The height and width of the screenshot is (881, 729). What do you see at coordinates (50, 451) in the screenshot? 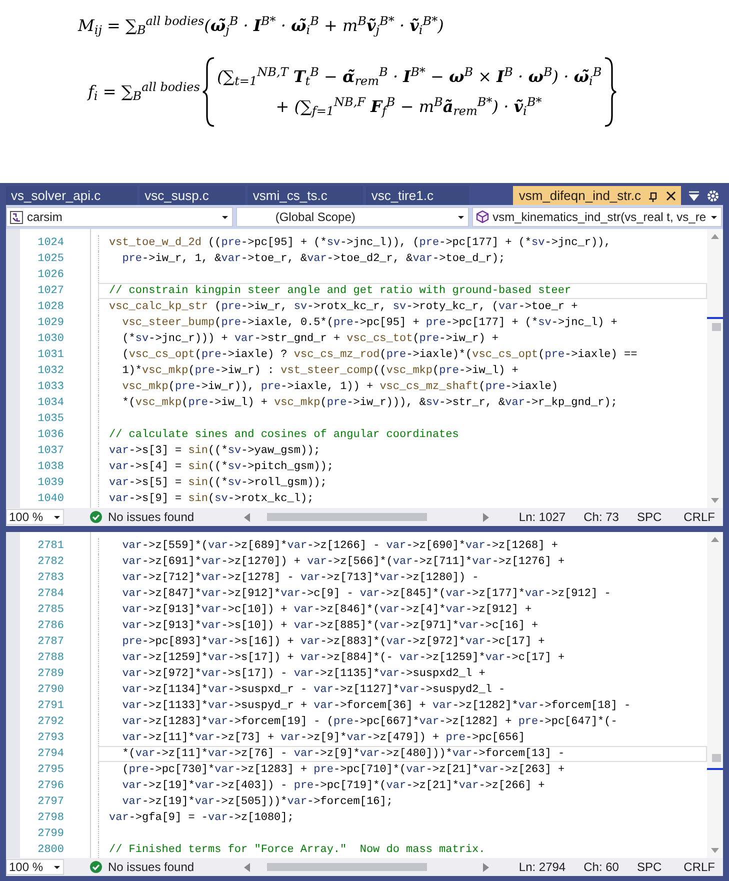
I see `line-number: 1037` at bounding box center [50, 451].